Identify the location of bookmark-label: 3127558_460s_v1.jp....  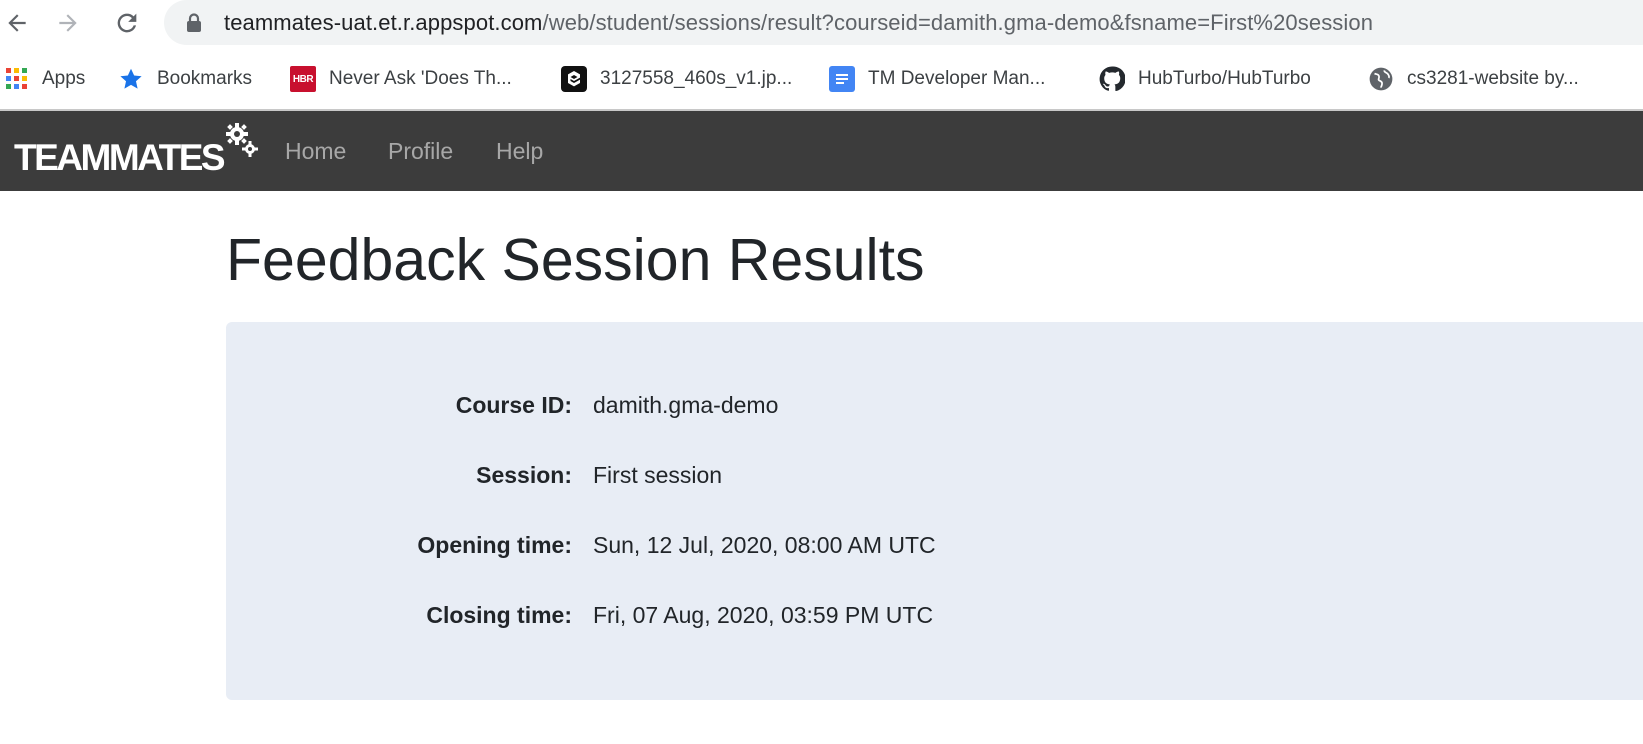
(696, 78).